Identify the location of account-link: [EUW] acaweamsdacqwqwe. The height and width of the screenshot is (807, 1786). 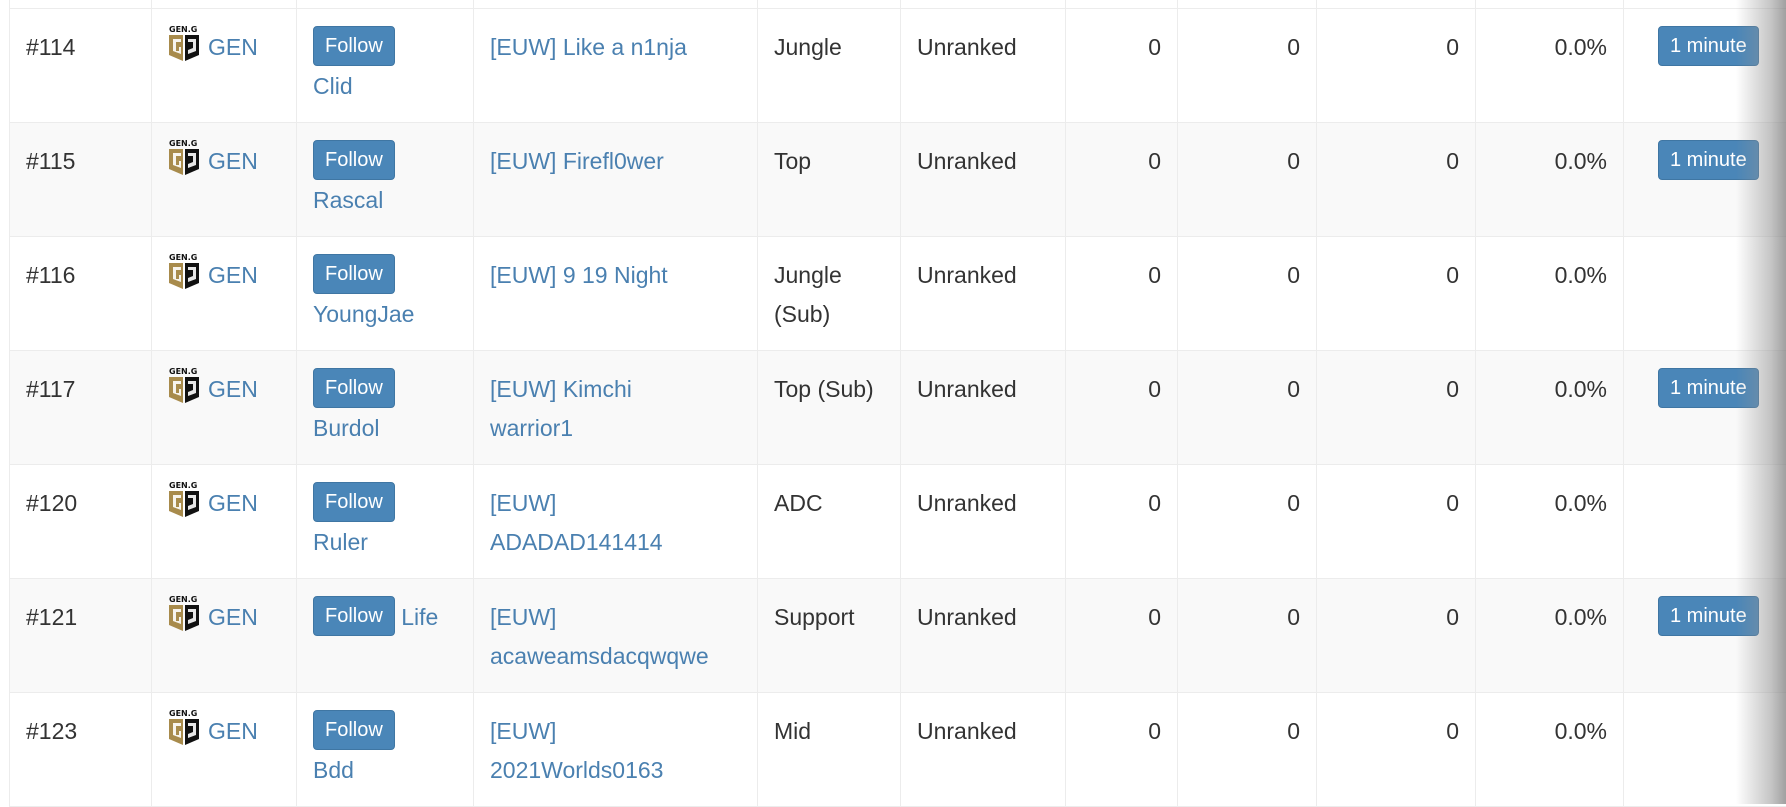
(602, 637).